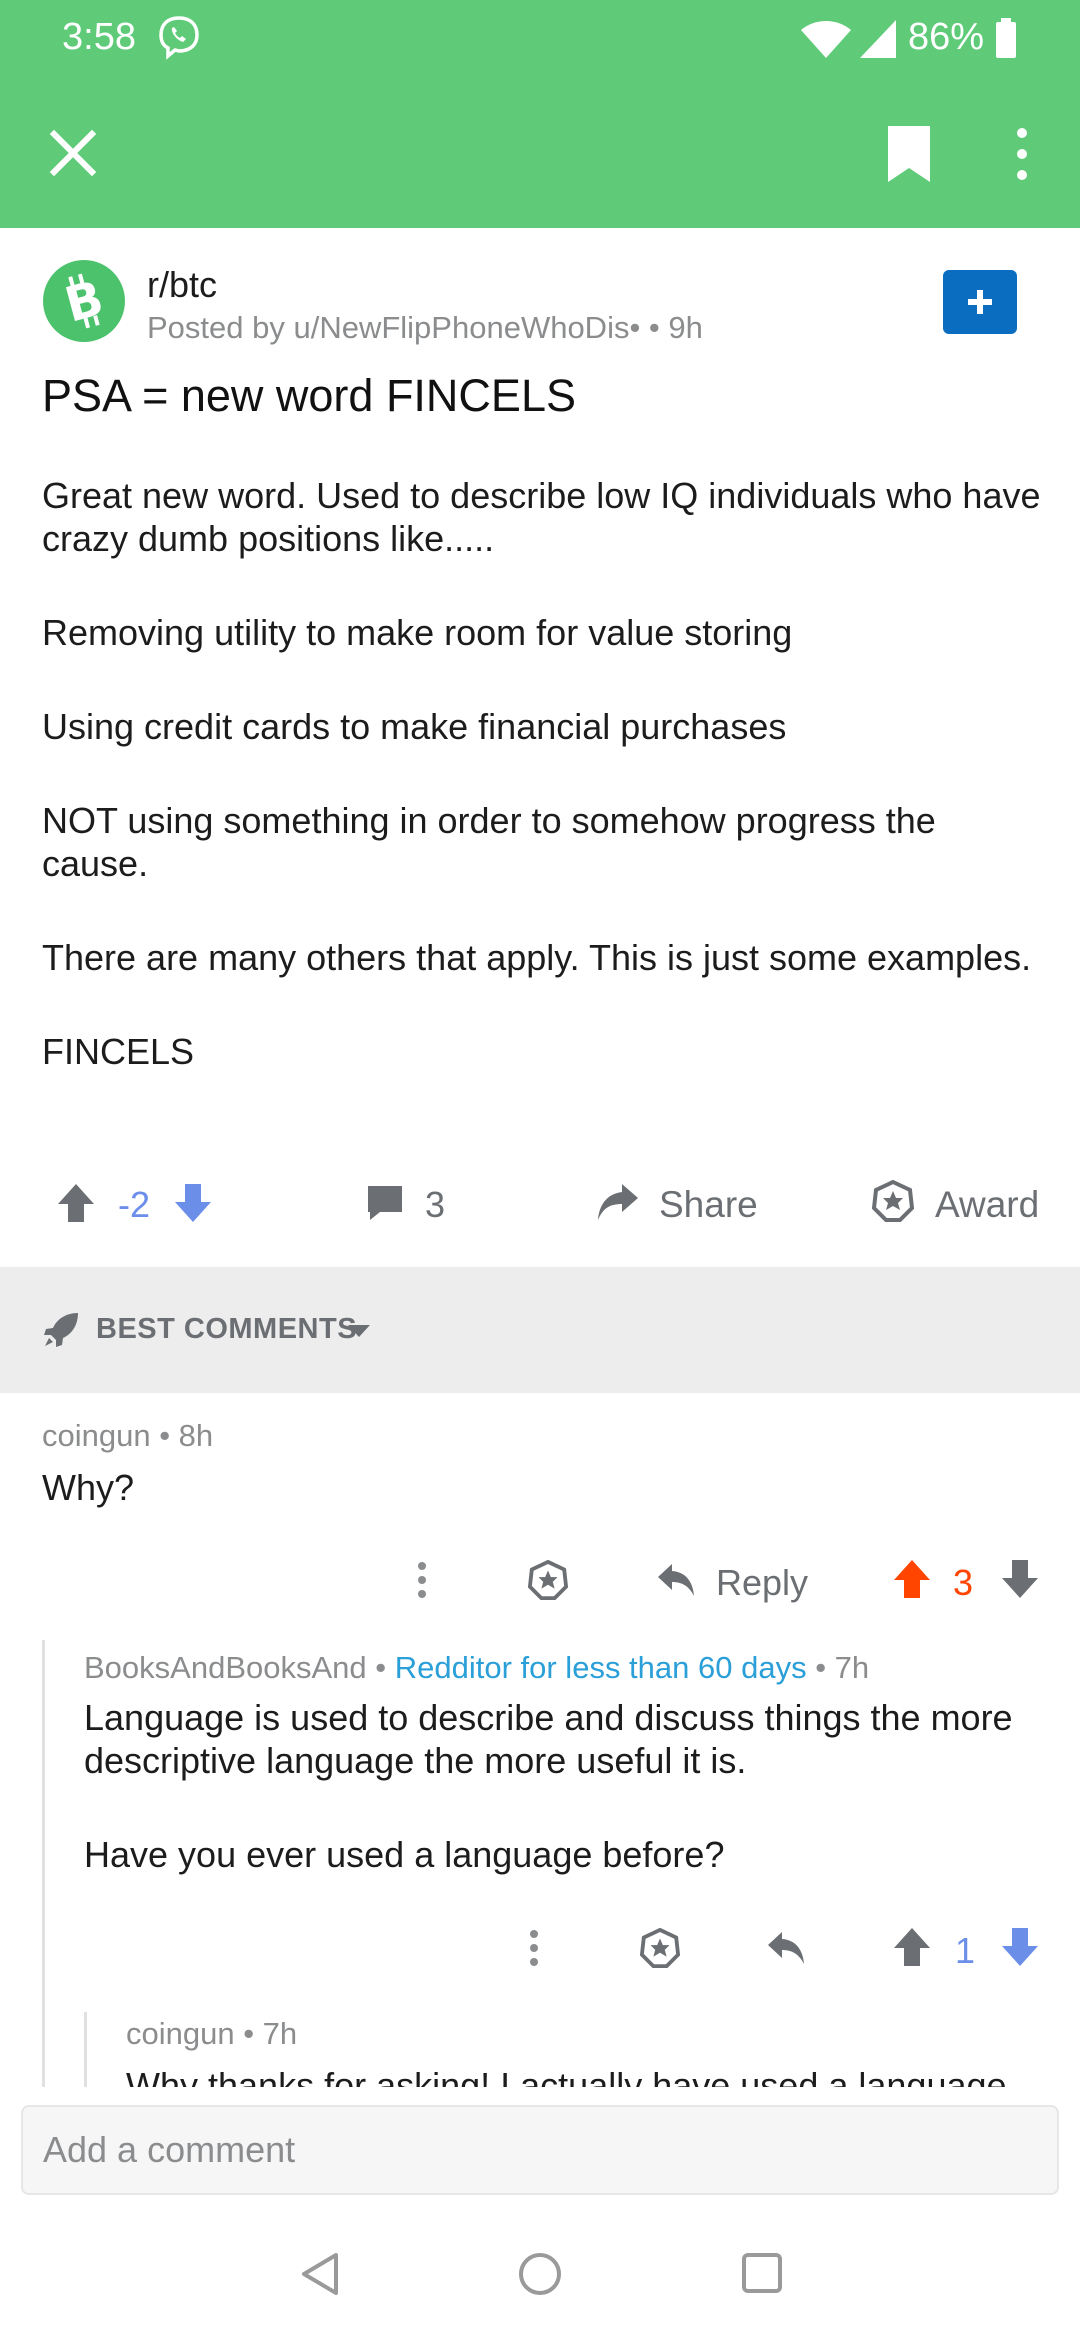  I want to click on comment-input, so click(540, 2150).